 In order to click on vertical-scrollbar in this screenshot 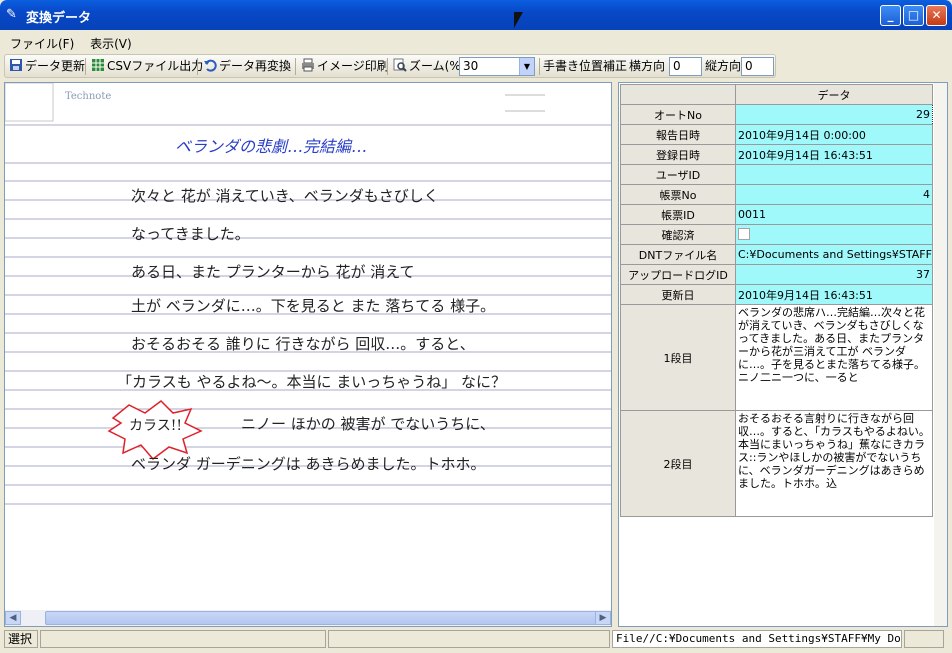, I will do `click(940, 354)`.